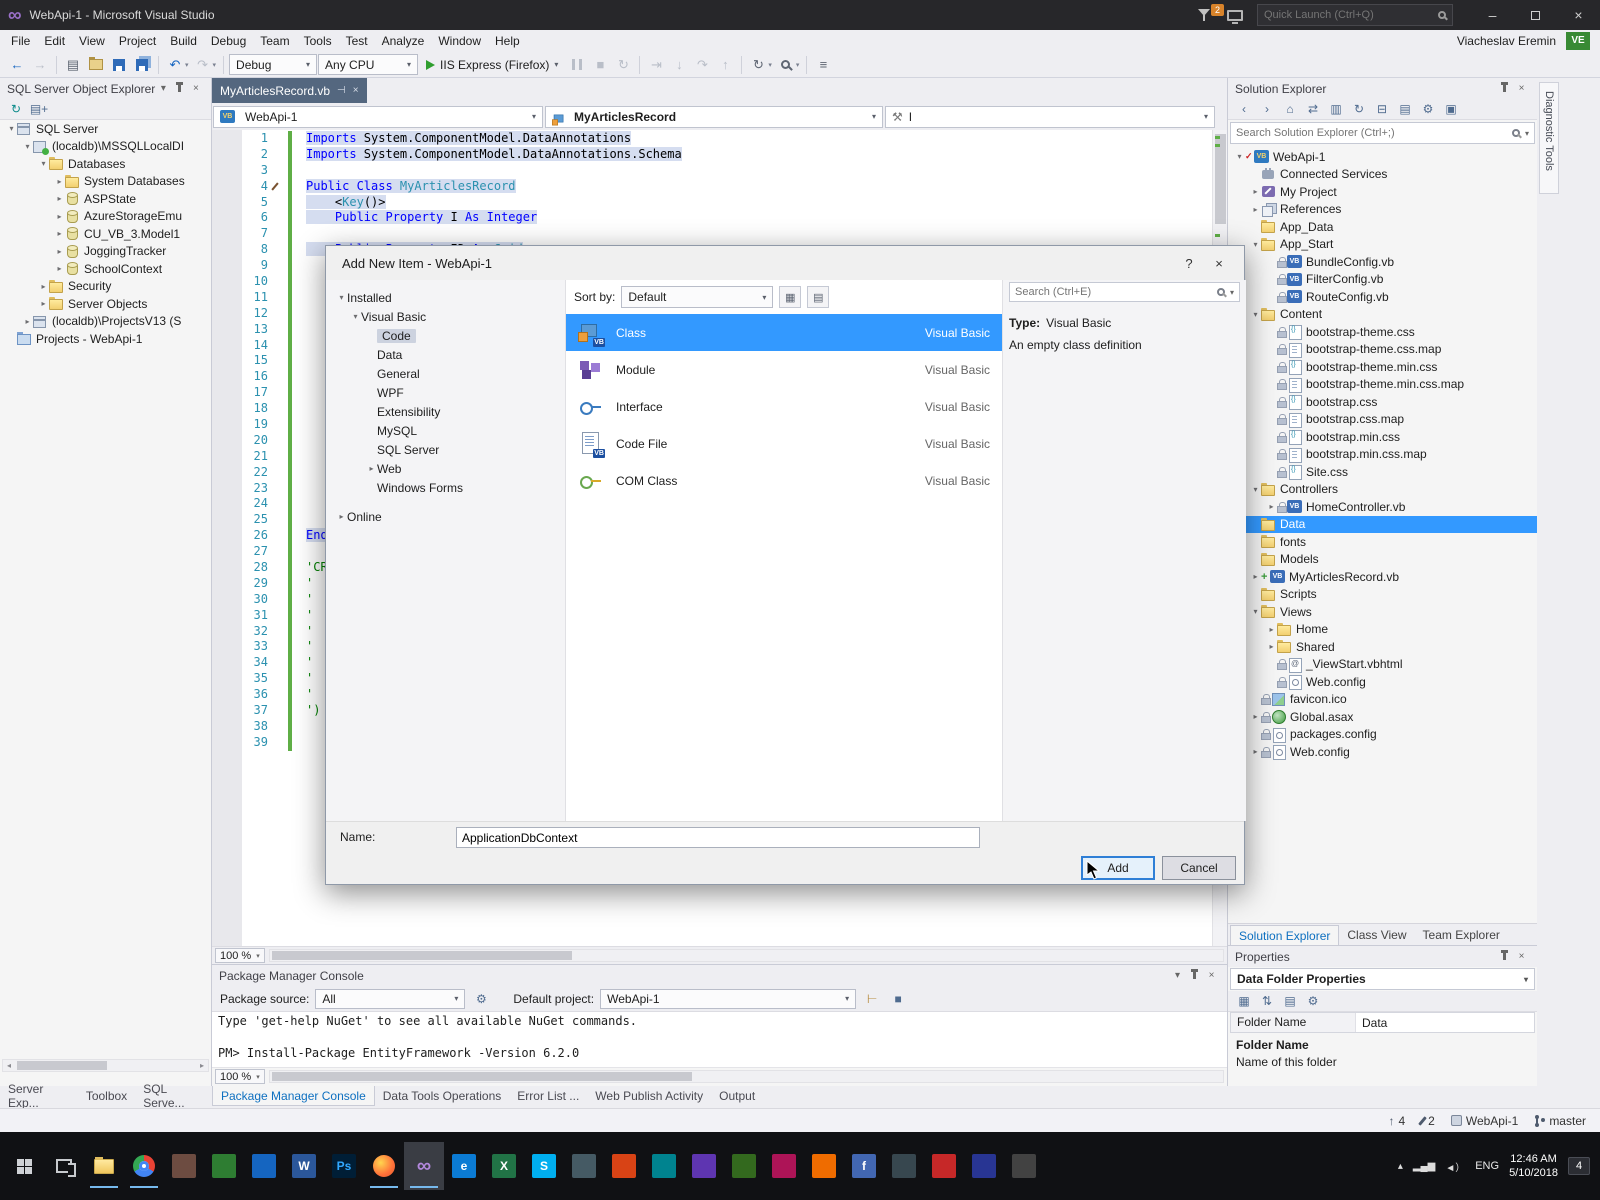 This screenshot has width=1600, height=1200. Describe the element at coordinates (746, 955) in the screenshot. I see `editor-hscrollbar` at that location.